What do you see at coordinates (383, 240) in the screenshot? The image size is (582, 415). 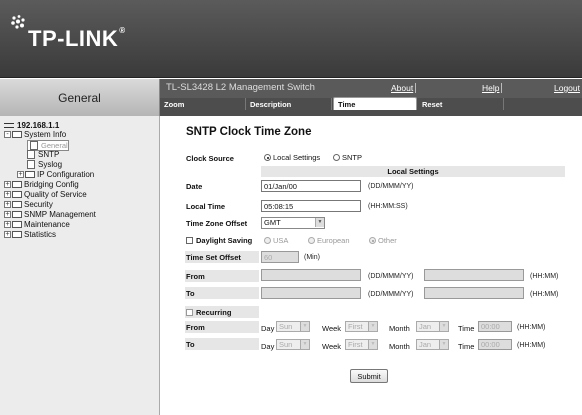 I see `radio-other: Other` at bounding box center [383, 240].